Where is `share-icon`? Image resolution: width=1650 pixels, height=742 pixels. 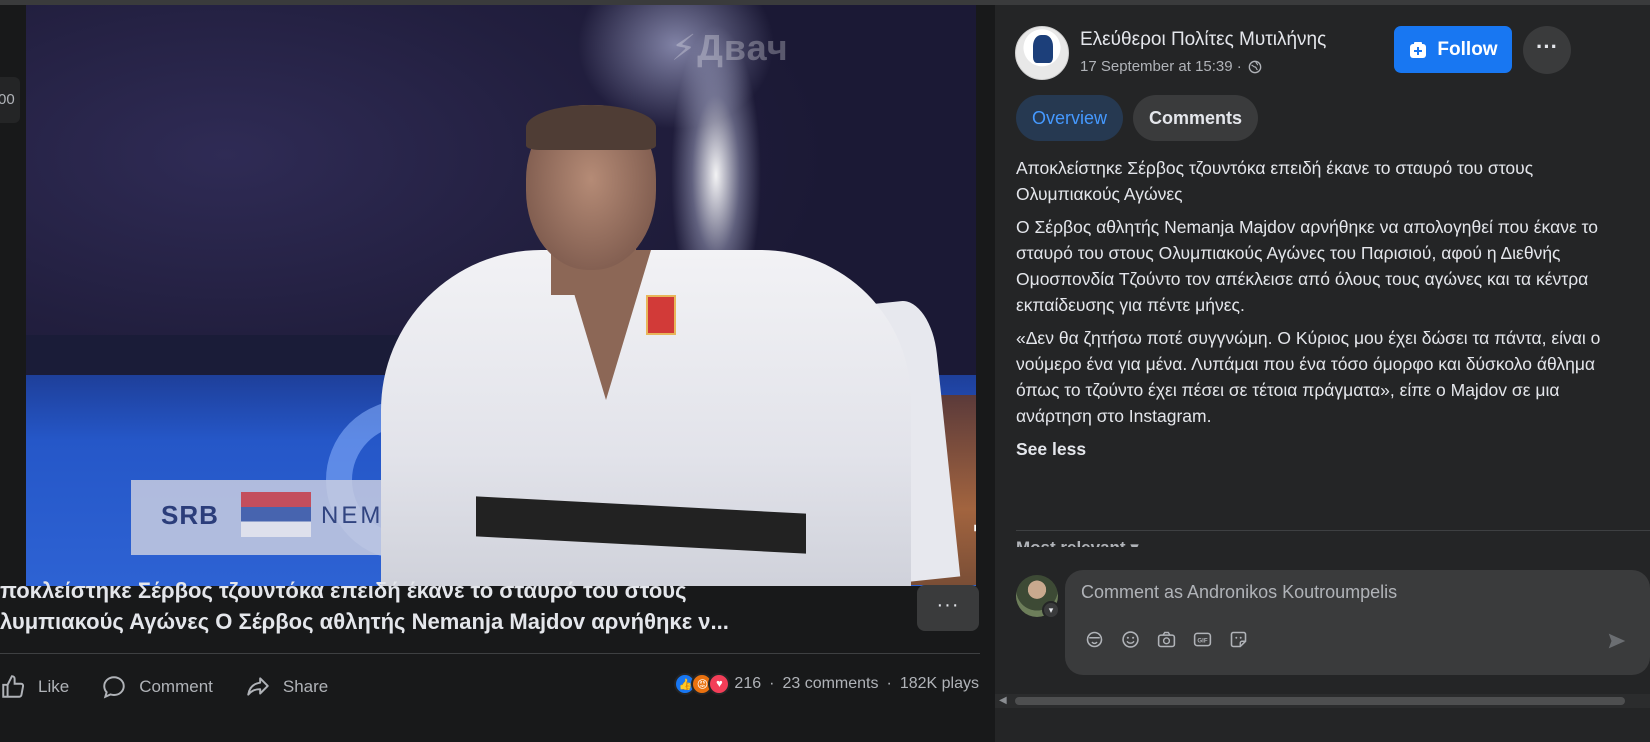 share-icon is located at coordinates (258, 686).